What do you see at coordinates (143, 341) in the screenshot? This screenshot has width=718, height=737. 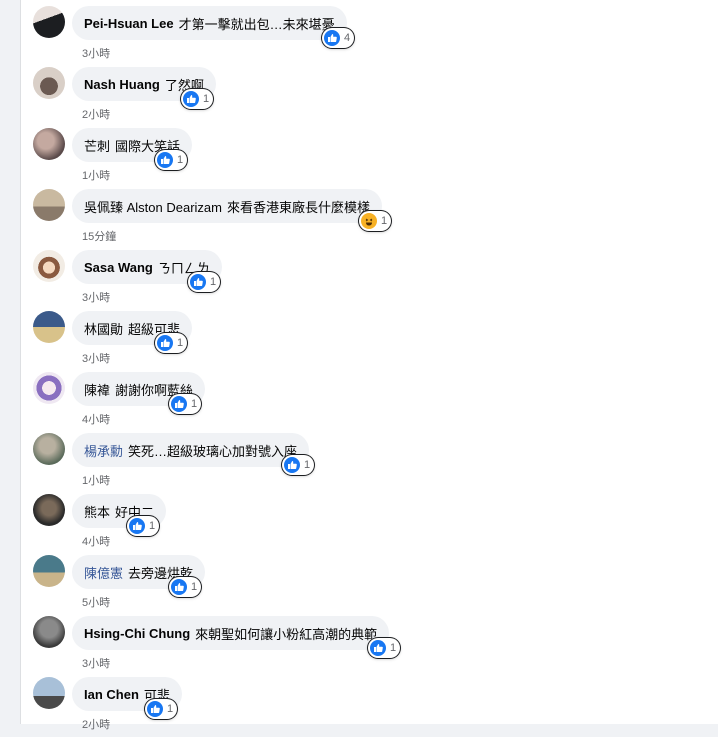 I see `comment-item: 林國勛 超級可悲 3小時 1` at bounding box center [143, 341].